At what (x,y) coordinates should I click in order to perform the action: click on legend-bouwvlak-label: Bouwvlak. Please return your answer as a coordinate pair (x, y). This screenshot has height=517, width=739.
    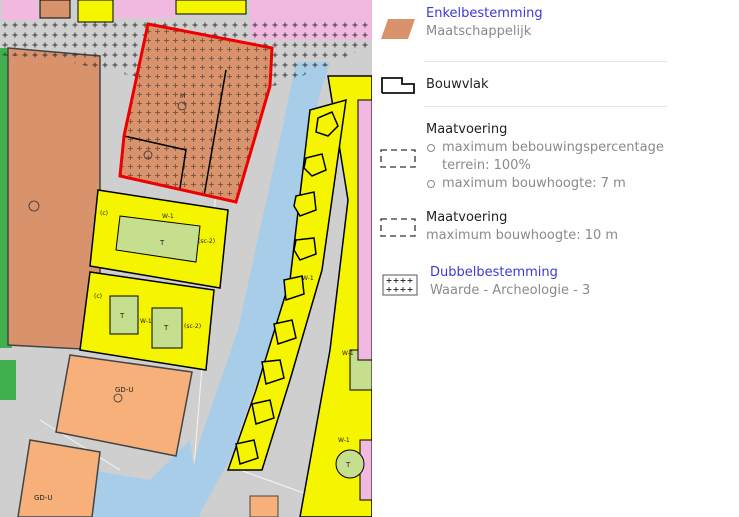
    Looking at the image, I should click on (457, 84).